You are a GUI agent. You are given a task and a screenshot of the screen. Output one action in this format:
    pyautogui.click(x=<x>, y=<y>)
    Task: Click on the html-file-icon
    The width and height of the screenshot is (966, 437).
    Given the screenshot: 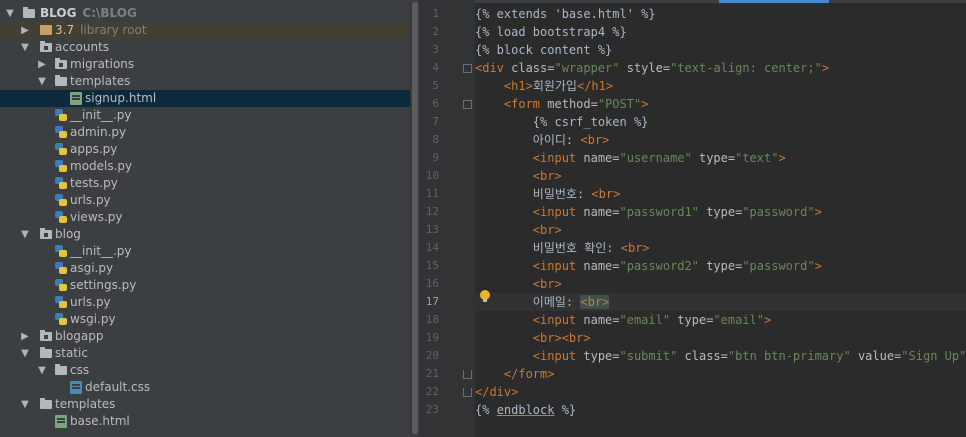 What is the action you would take?
    pyautogui.click(x=76, y=98)
    